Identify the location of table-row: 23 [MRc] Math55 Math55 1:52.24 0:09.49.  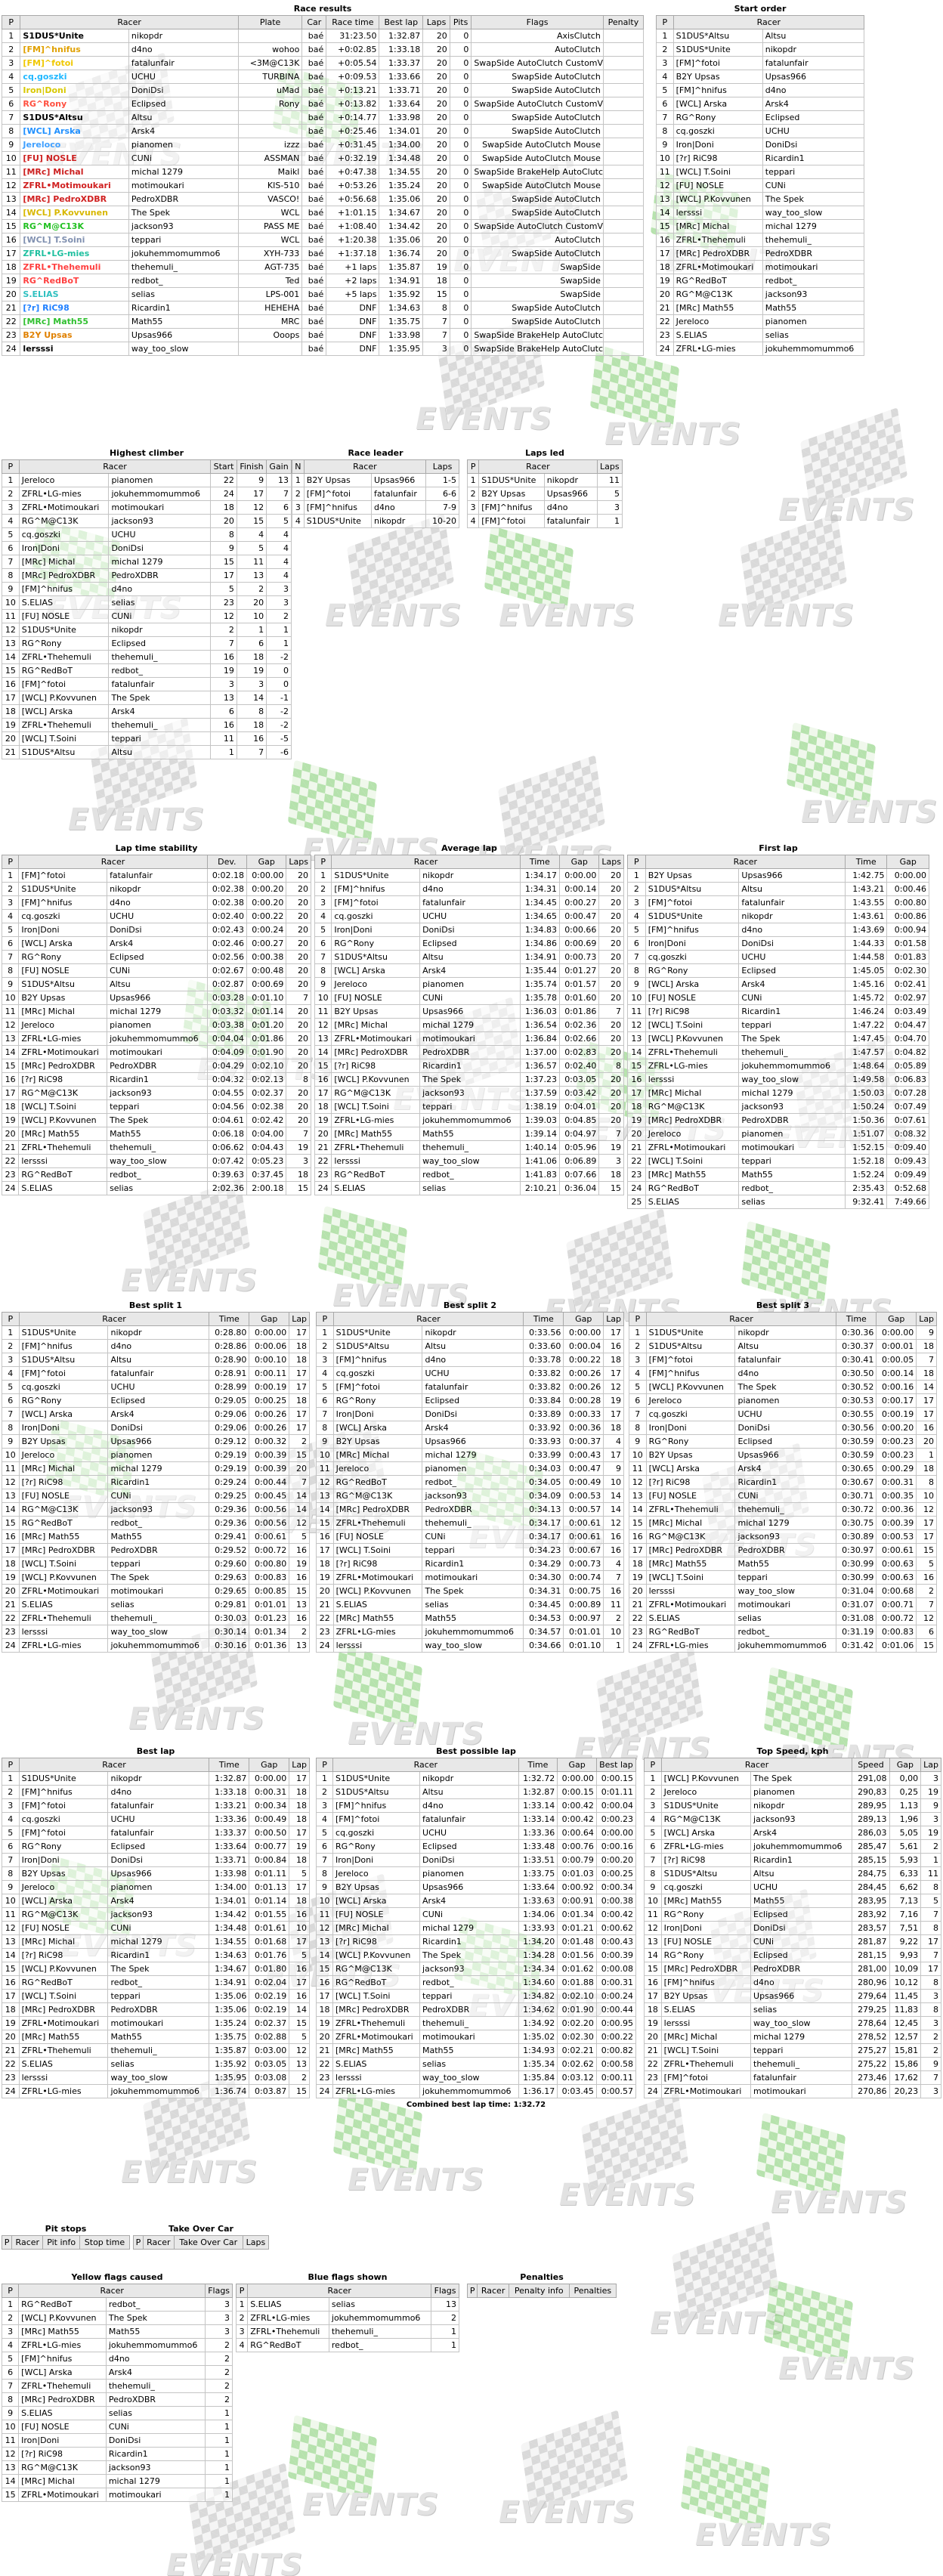
(778, 1174).